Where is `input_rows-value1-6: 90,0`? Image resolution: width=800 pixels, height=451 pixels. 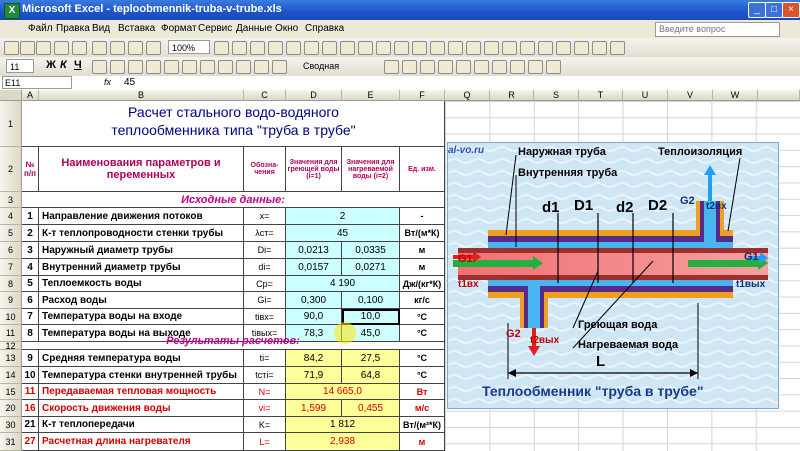
input_rows-value1-6: 90,0 is located at coordinates (314, 317).